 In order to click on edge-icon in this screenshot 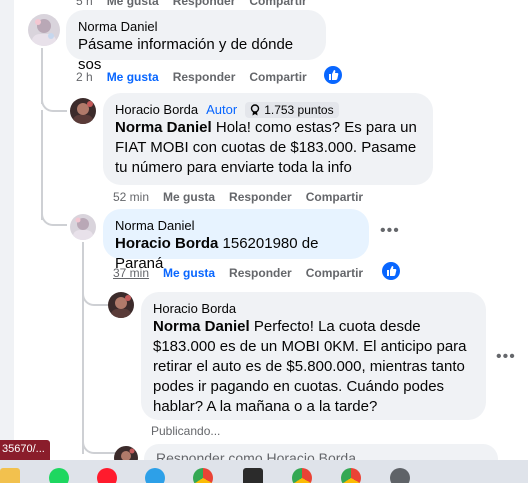, I will do `click(155, 475)`.